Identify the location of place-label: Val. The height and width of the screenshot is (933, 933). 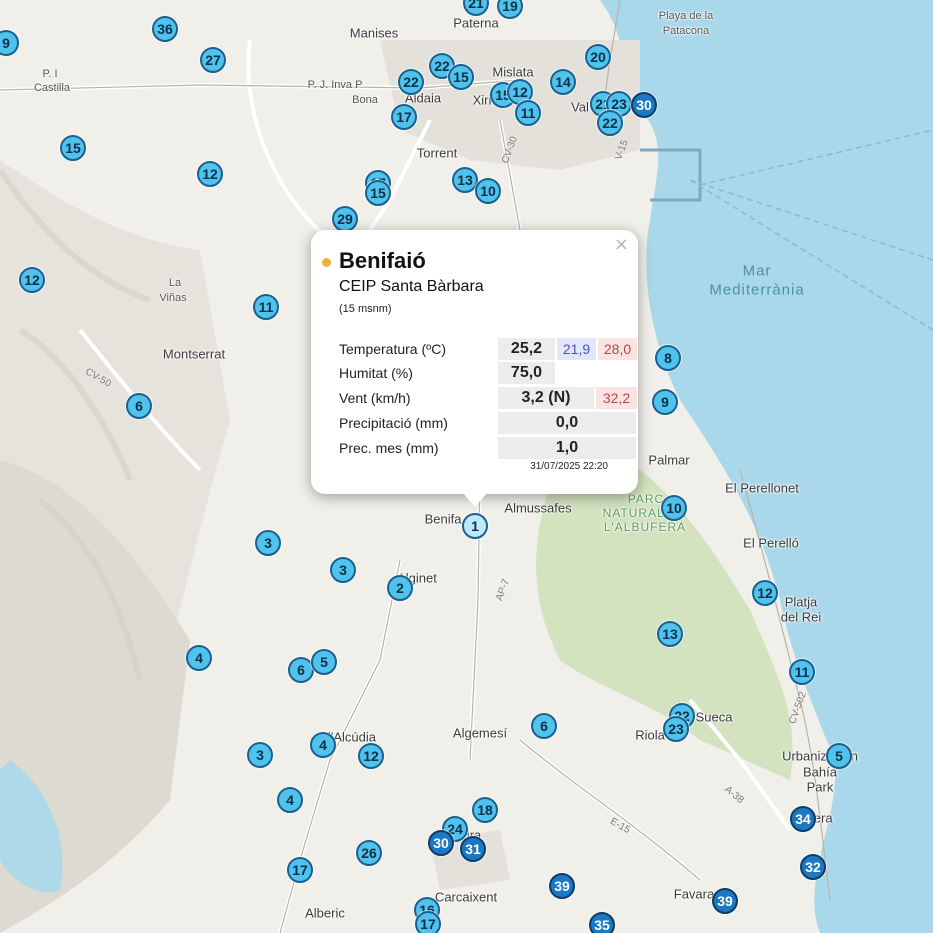
(580, 107).